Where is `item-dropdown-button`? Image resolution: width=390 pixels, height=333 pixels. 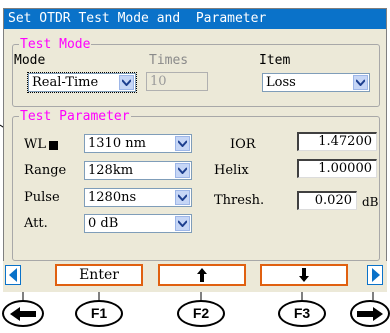 item-dropdown-button is located at coordinates (360, 82).